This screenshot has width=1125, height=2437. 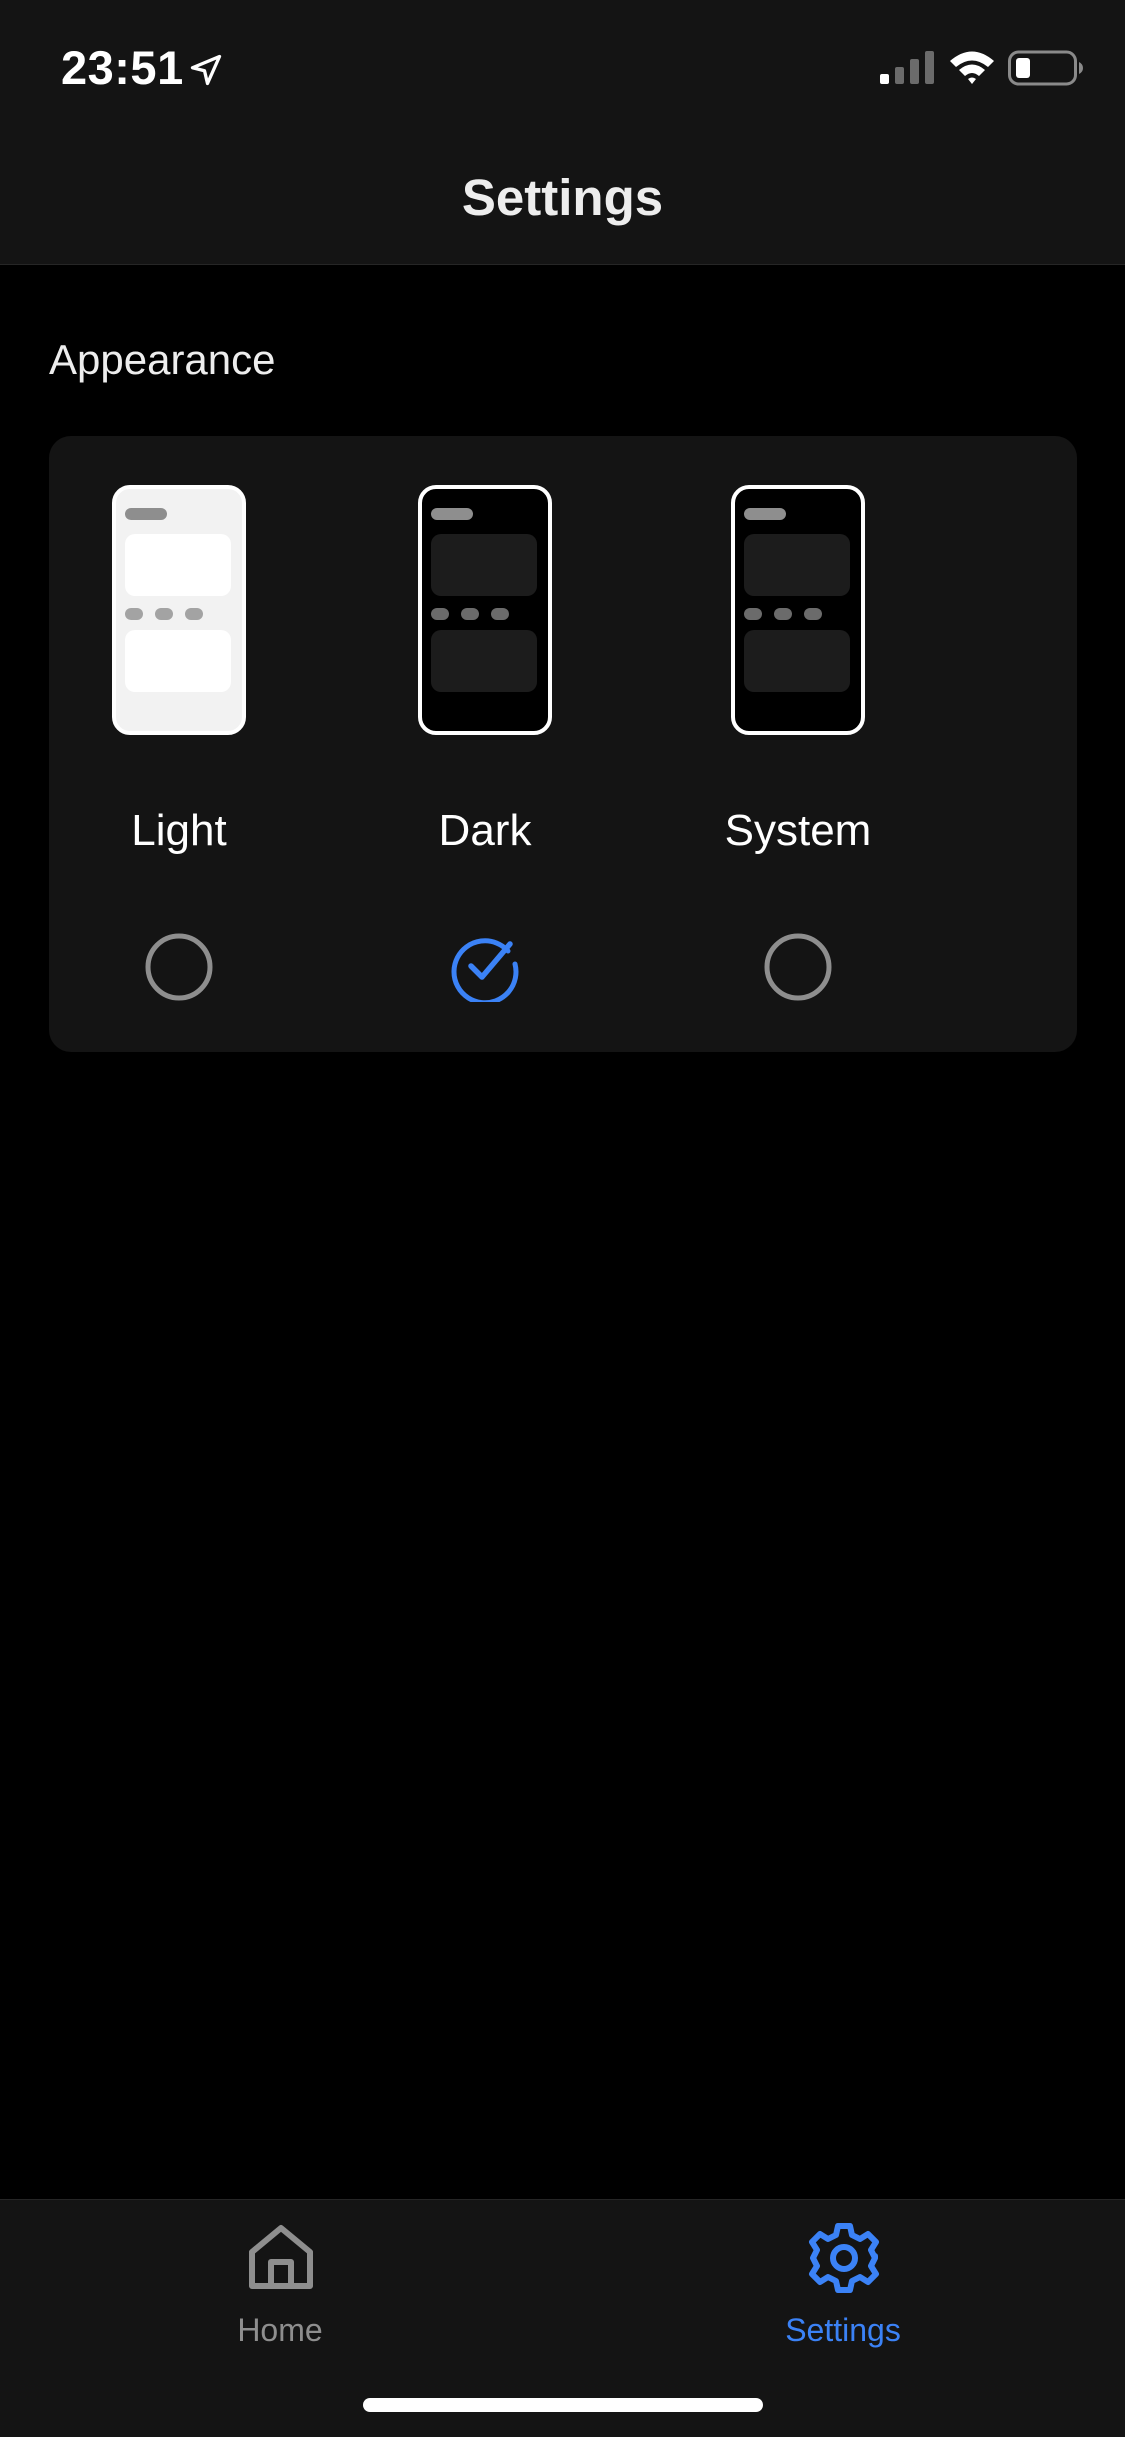 I want to click on appearance-section-title: Appearance, so click(x=162, y=359).